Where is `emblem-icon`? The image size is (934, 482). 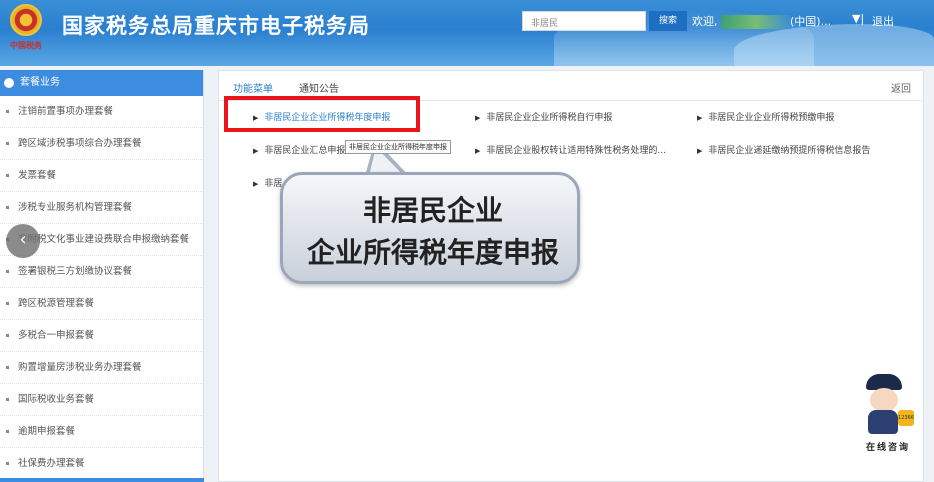 emblem-icon is located at coordinates (26, 20).